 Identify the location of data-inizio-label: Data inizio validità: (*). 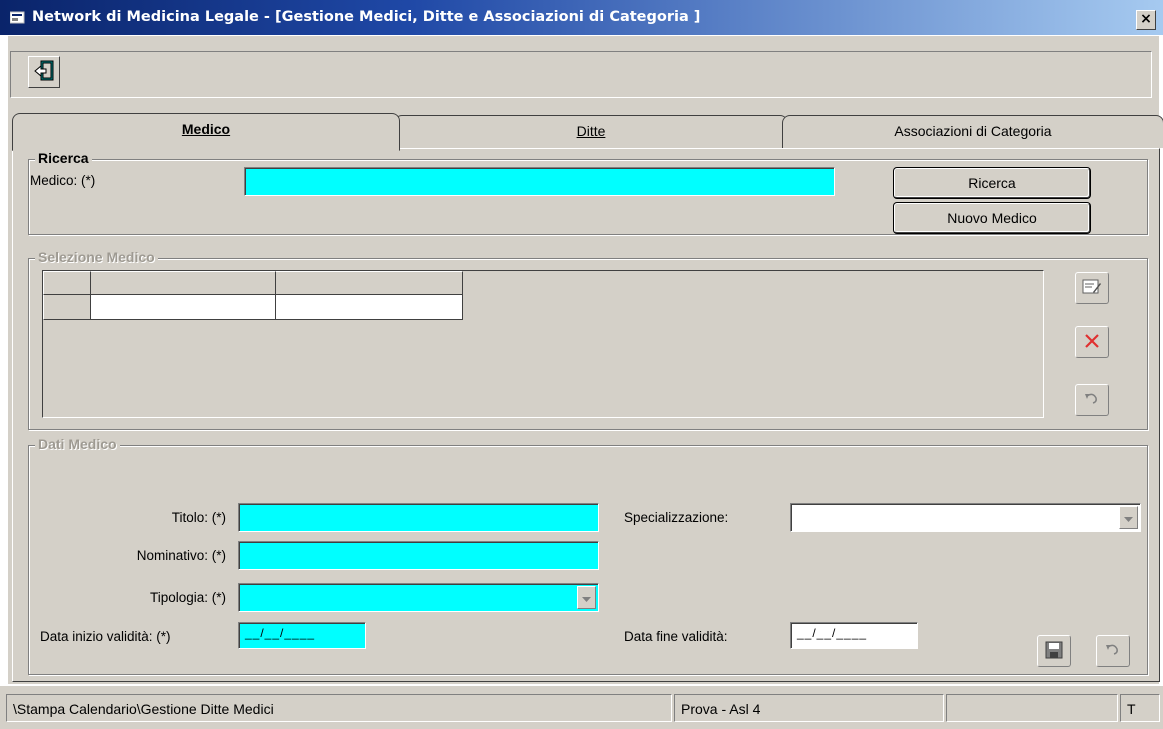
(105, 636).